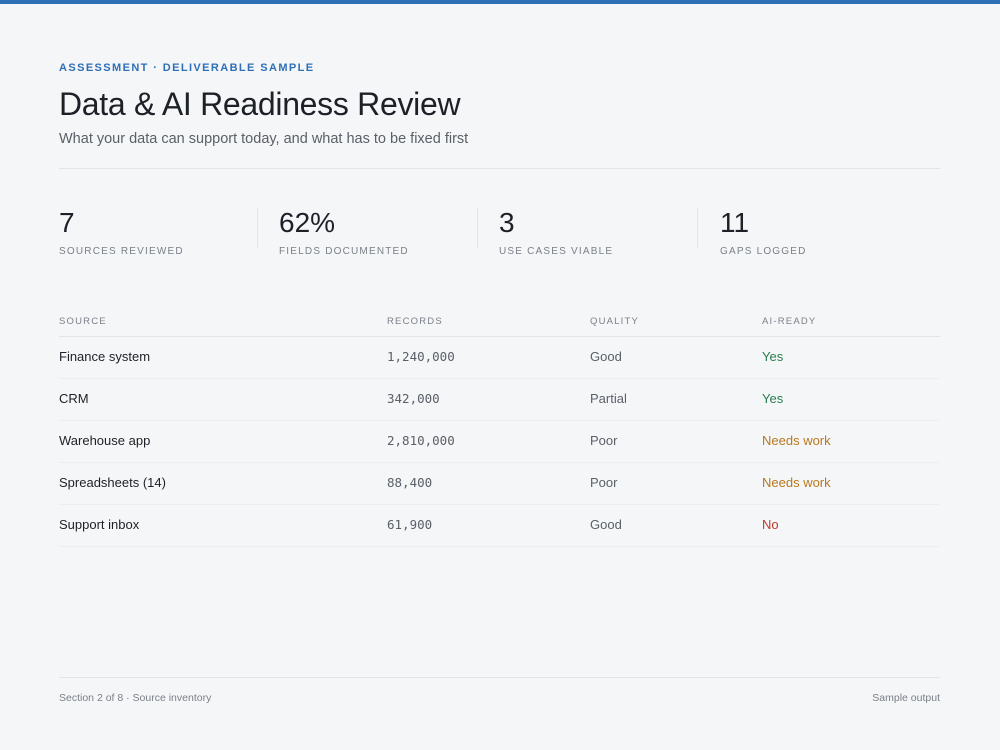 Image resolution: width=1000 pixels, height=750 pixels. I want to click on stat-sources-reviewed: 7 SOURCES REVIEWED, so click(121, 231).